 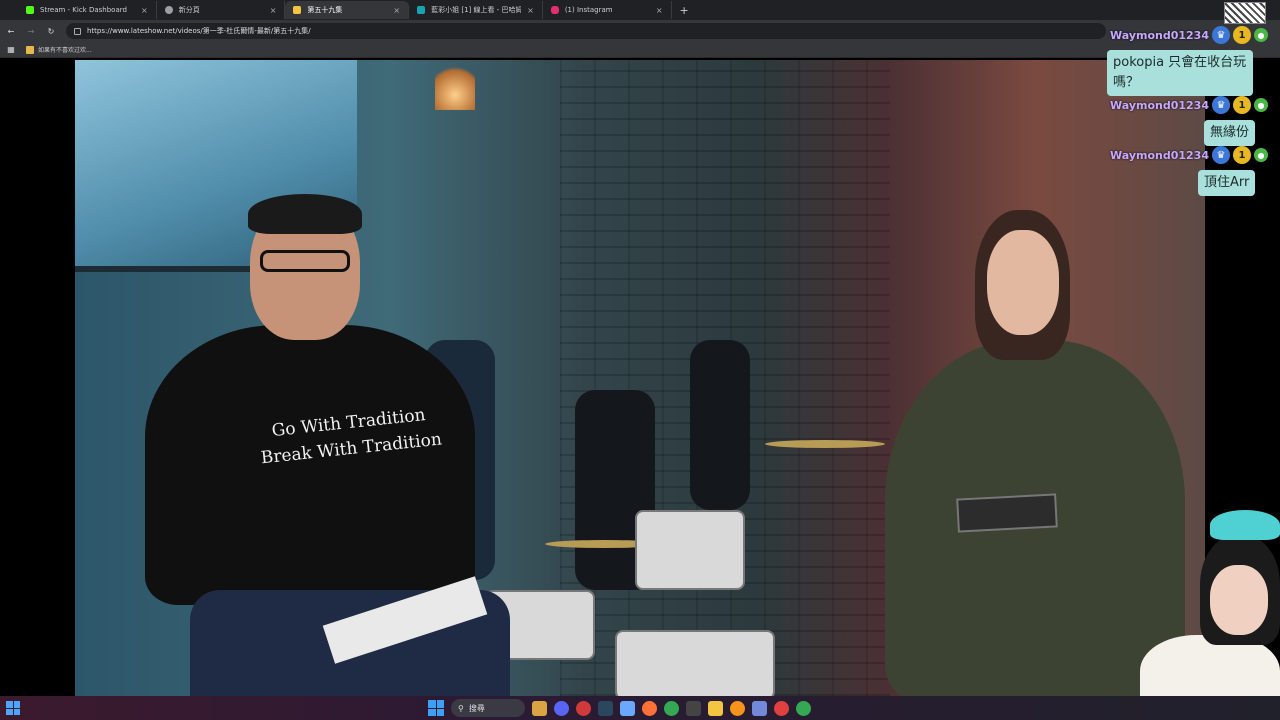 I want to click on lateshow-favicon-icon, so click(x=297, y=10).